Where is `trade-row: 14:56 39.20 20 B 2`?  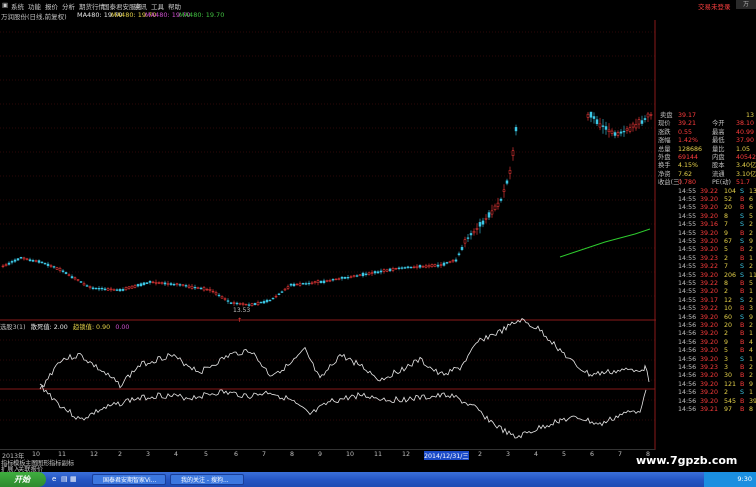
trade-row: 14:56 39.20 20 B 2 is located at coordinates (706, 326).